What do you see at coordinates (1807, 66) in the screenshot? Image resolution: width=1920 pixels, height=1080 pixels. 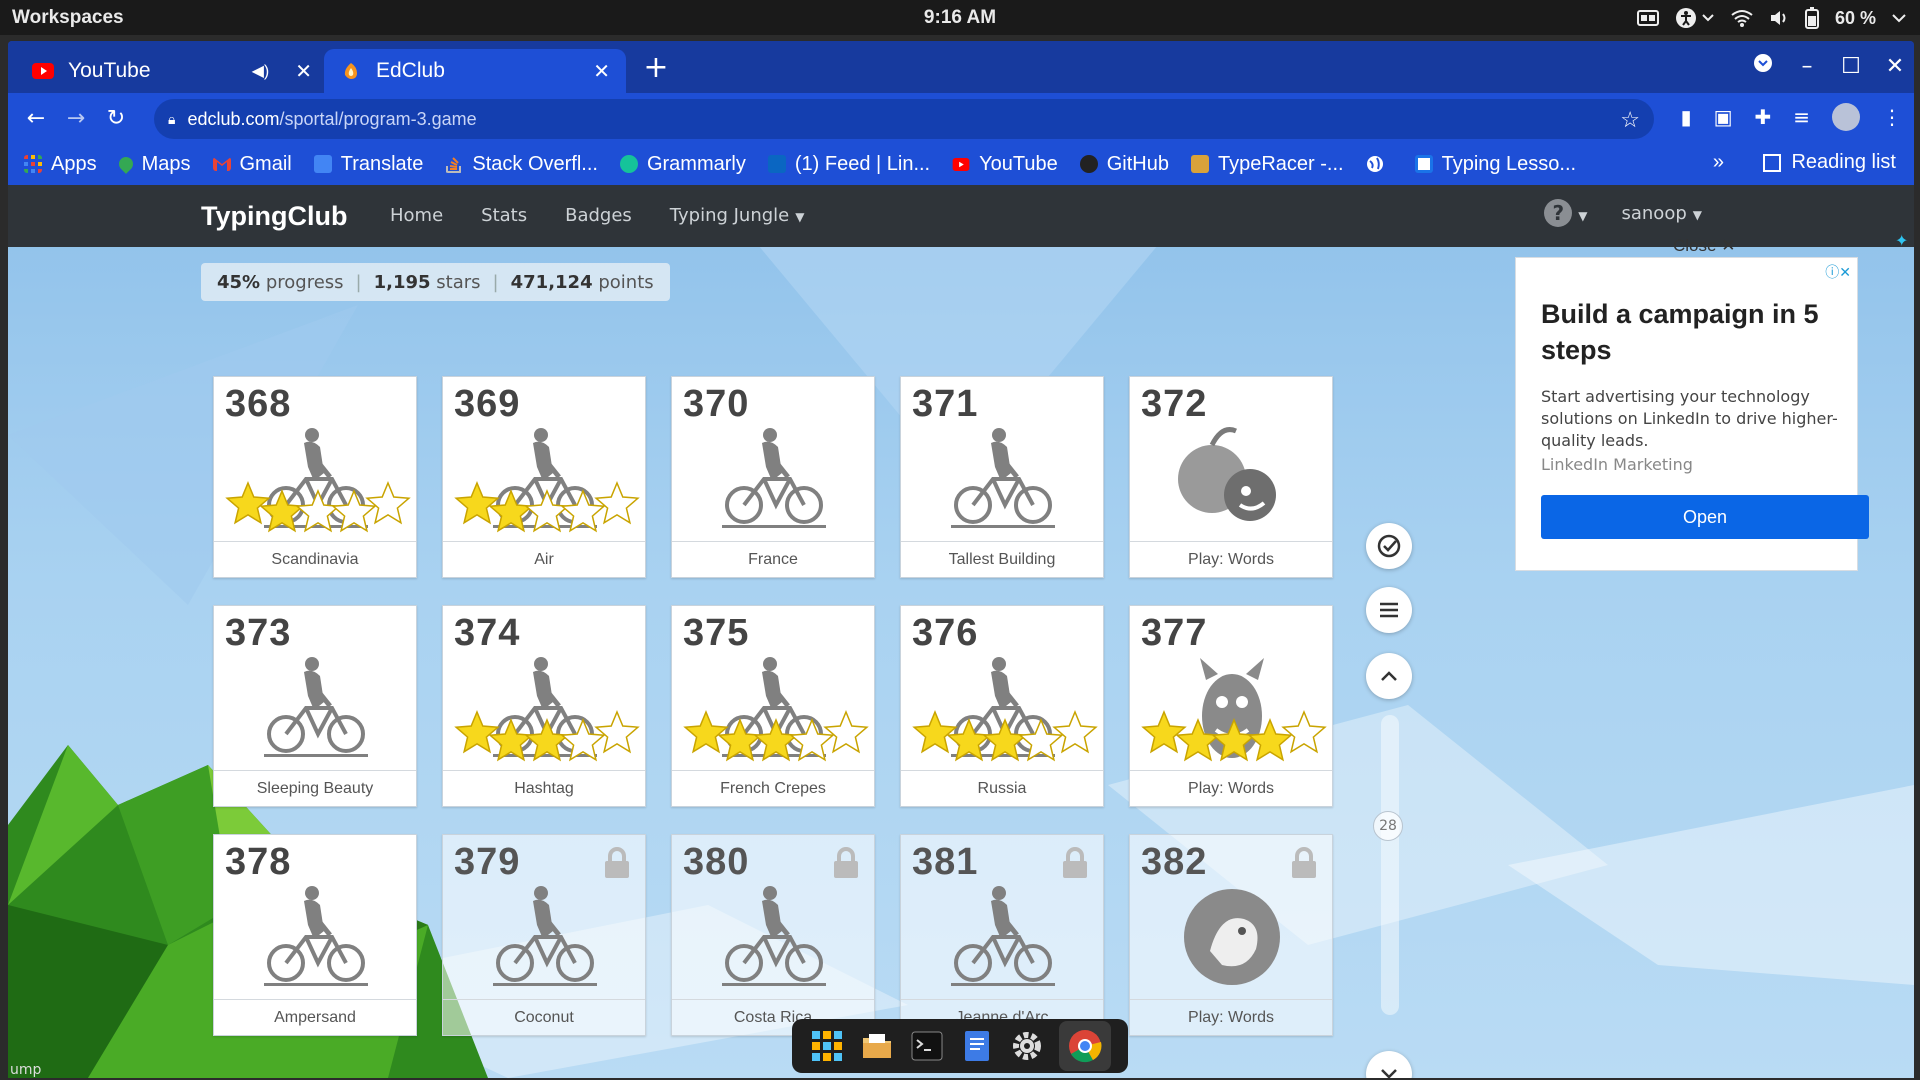 I see `minimize-icon: –` at bounding box center [1807, 66].